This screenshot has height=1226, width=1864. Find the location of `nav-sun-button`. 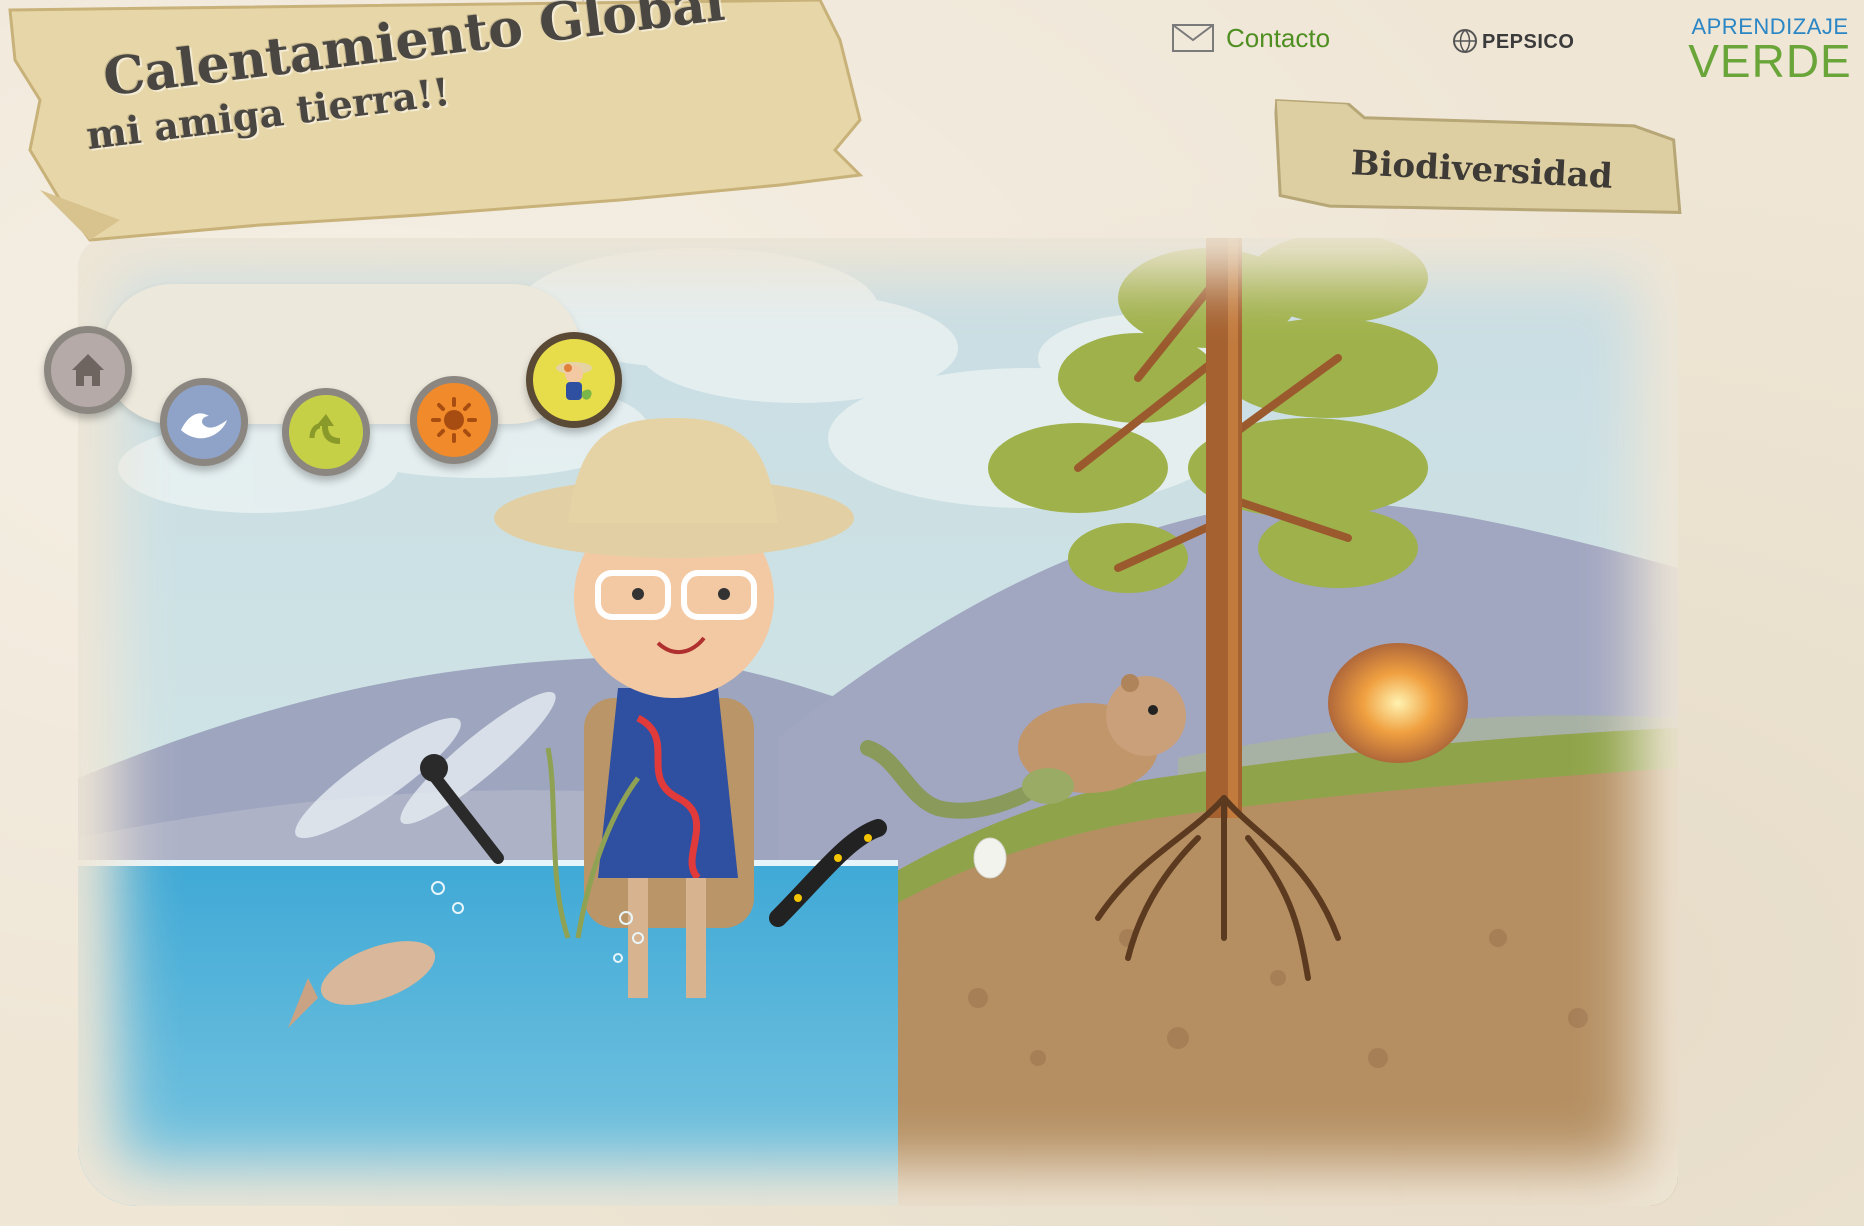

nav-sun-button is located at coordinates (454, 420).